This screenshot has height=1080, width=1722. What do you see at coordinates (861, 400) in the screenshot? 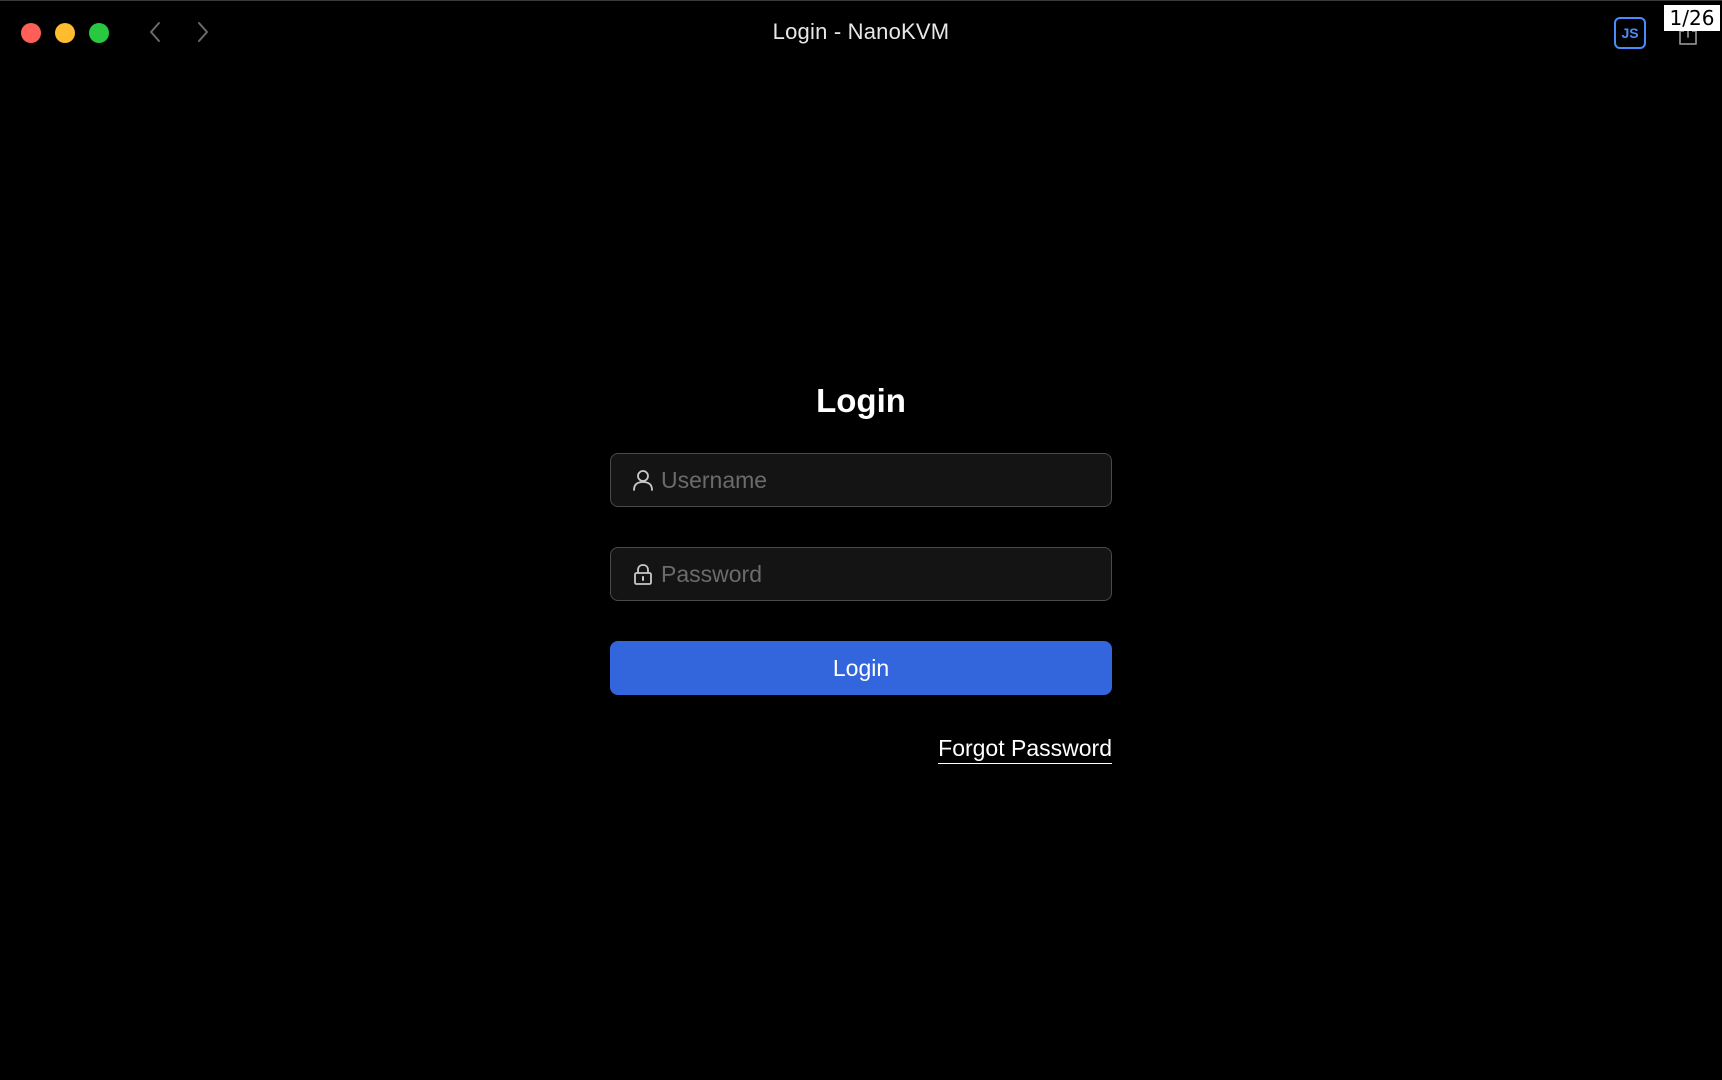
I see `page-title: Login` at bounding box center [861, 400].